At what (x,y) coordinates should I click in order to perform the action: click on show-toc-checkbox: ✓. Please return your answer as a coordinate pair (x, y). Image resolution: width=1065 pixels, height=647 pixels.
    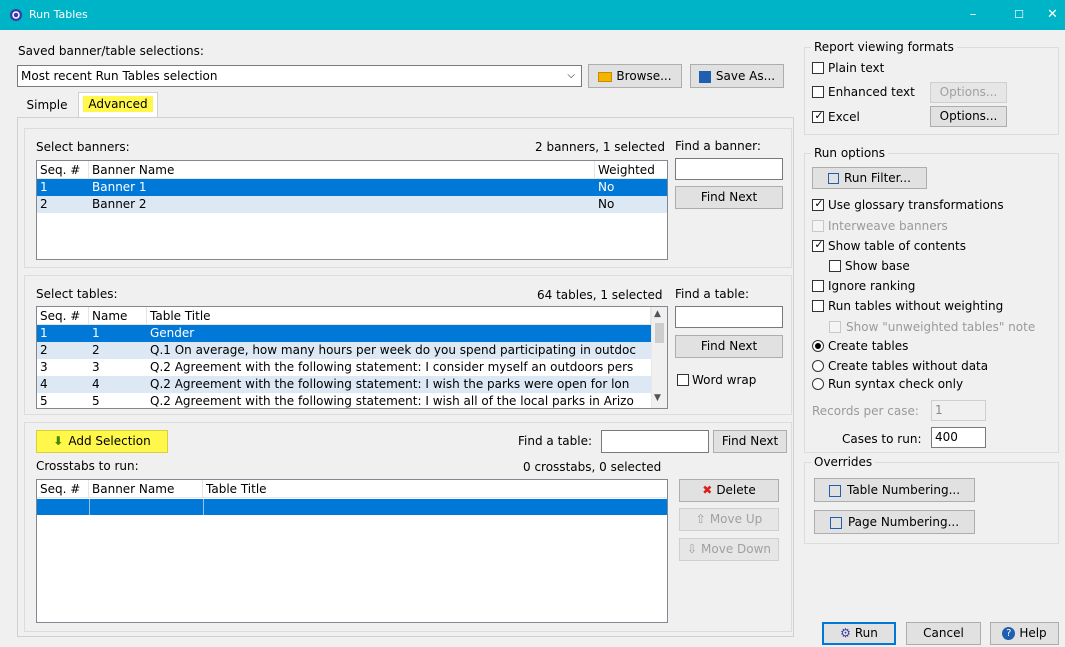
    Looking at the image, I should click on (818, 245).